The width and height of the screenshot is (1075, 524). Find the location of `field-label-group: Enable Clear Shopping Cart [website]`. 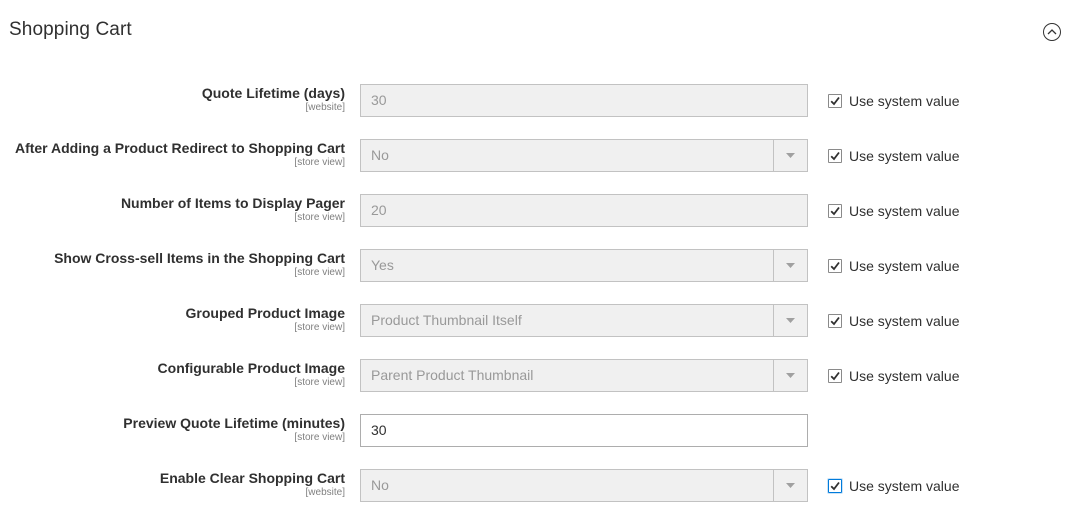

field-label-group: Enable Clear Shopping Cart [website] is located at coordinates (172, 484).